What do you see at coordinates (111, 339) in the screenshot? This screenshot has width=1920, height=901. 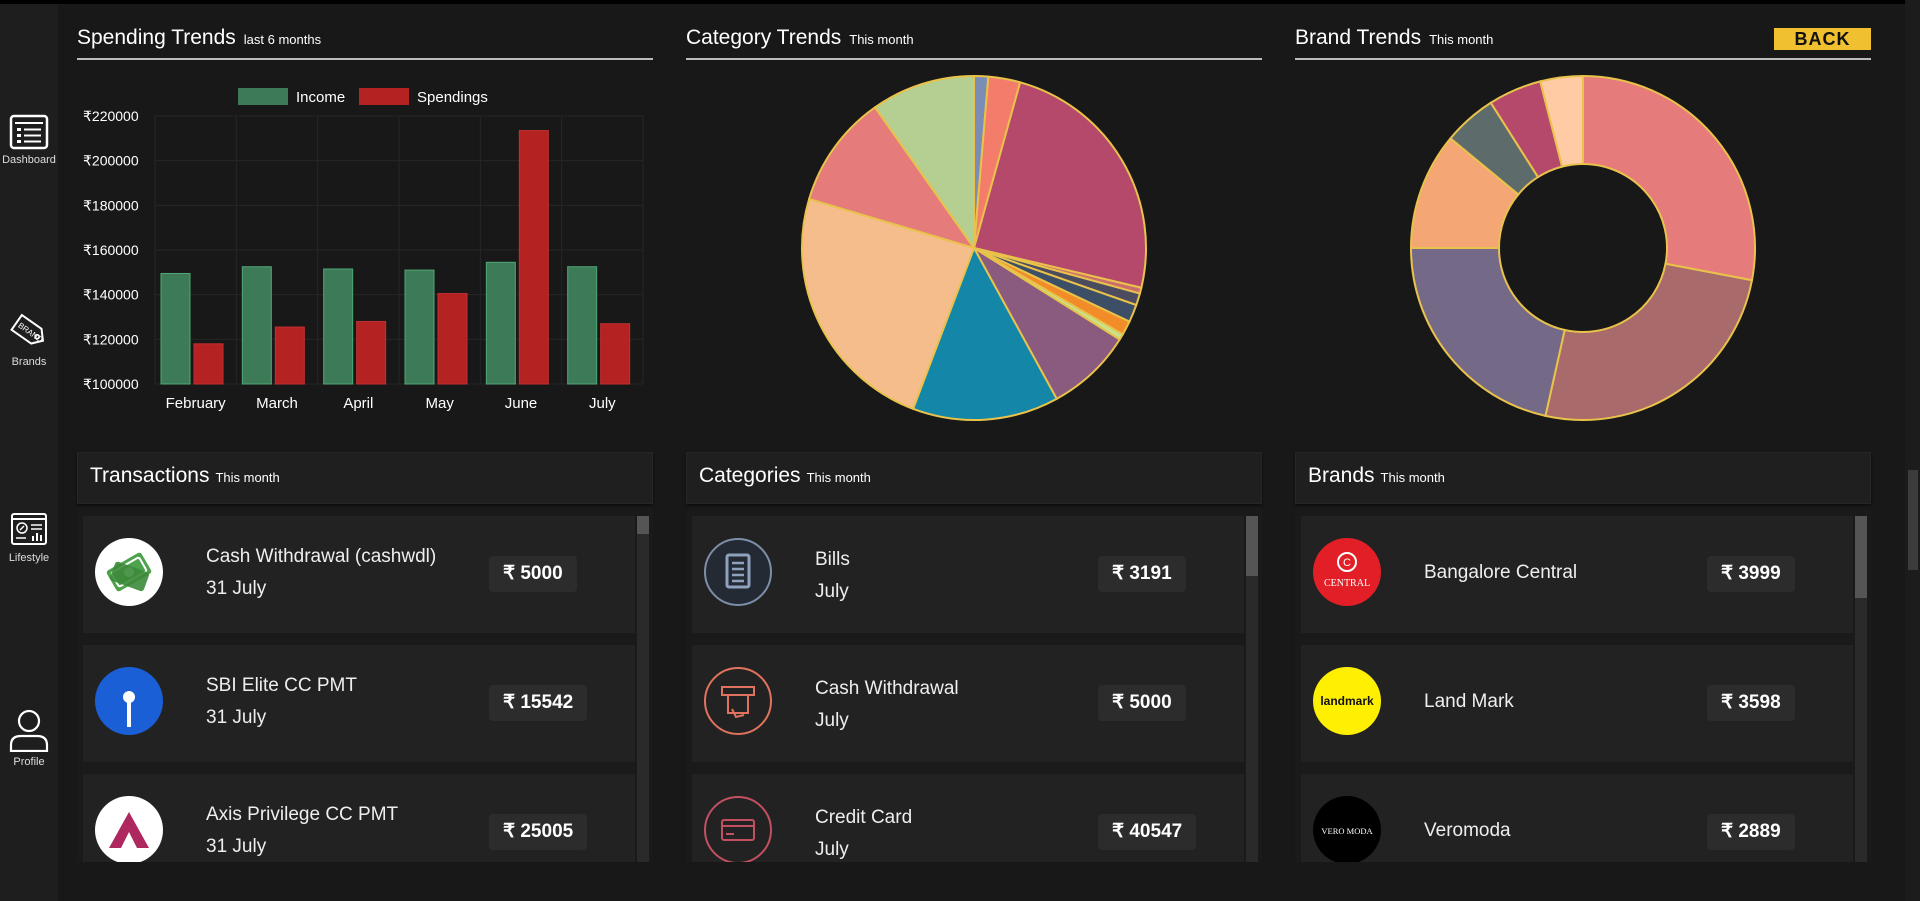 I see `y-tick-label: ₹120000` at bounding box center [111, 339].